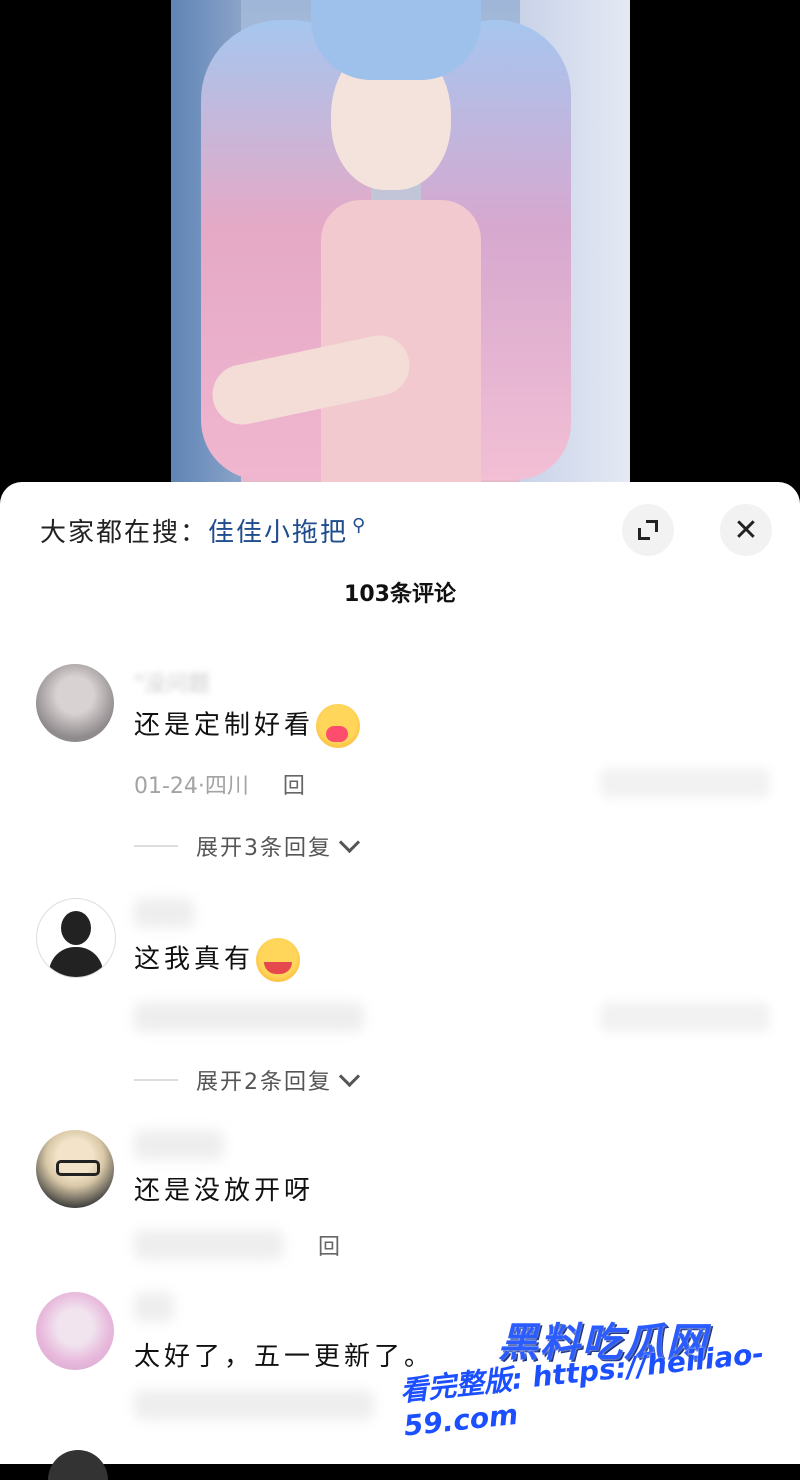 Image resolution: width=800 pixels, height=1480 pixels. Describe the element at coordinates (224, 1191) in the screenshot. I see `comment-text: 还是没放开呀` at that location.